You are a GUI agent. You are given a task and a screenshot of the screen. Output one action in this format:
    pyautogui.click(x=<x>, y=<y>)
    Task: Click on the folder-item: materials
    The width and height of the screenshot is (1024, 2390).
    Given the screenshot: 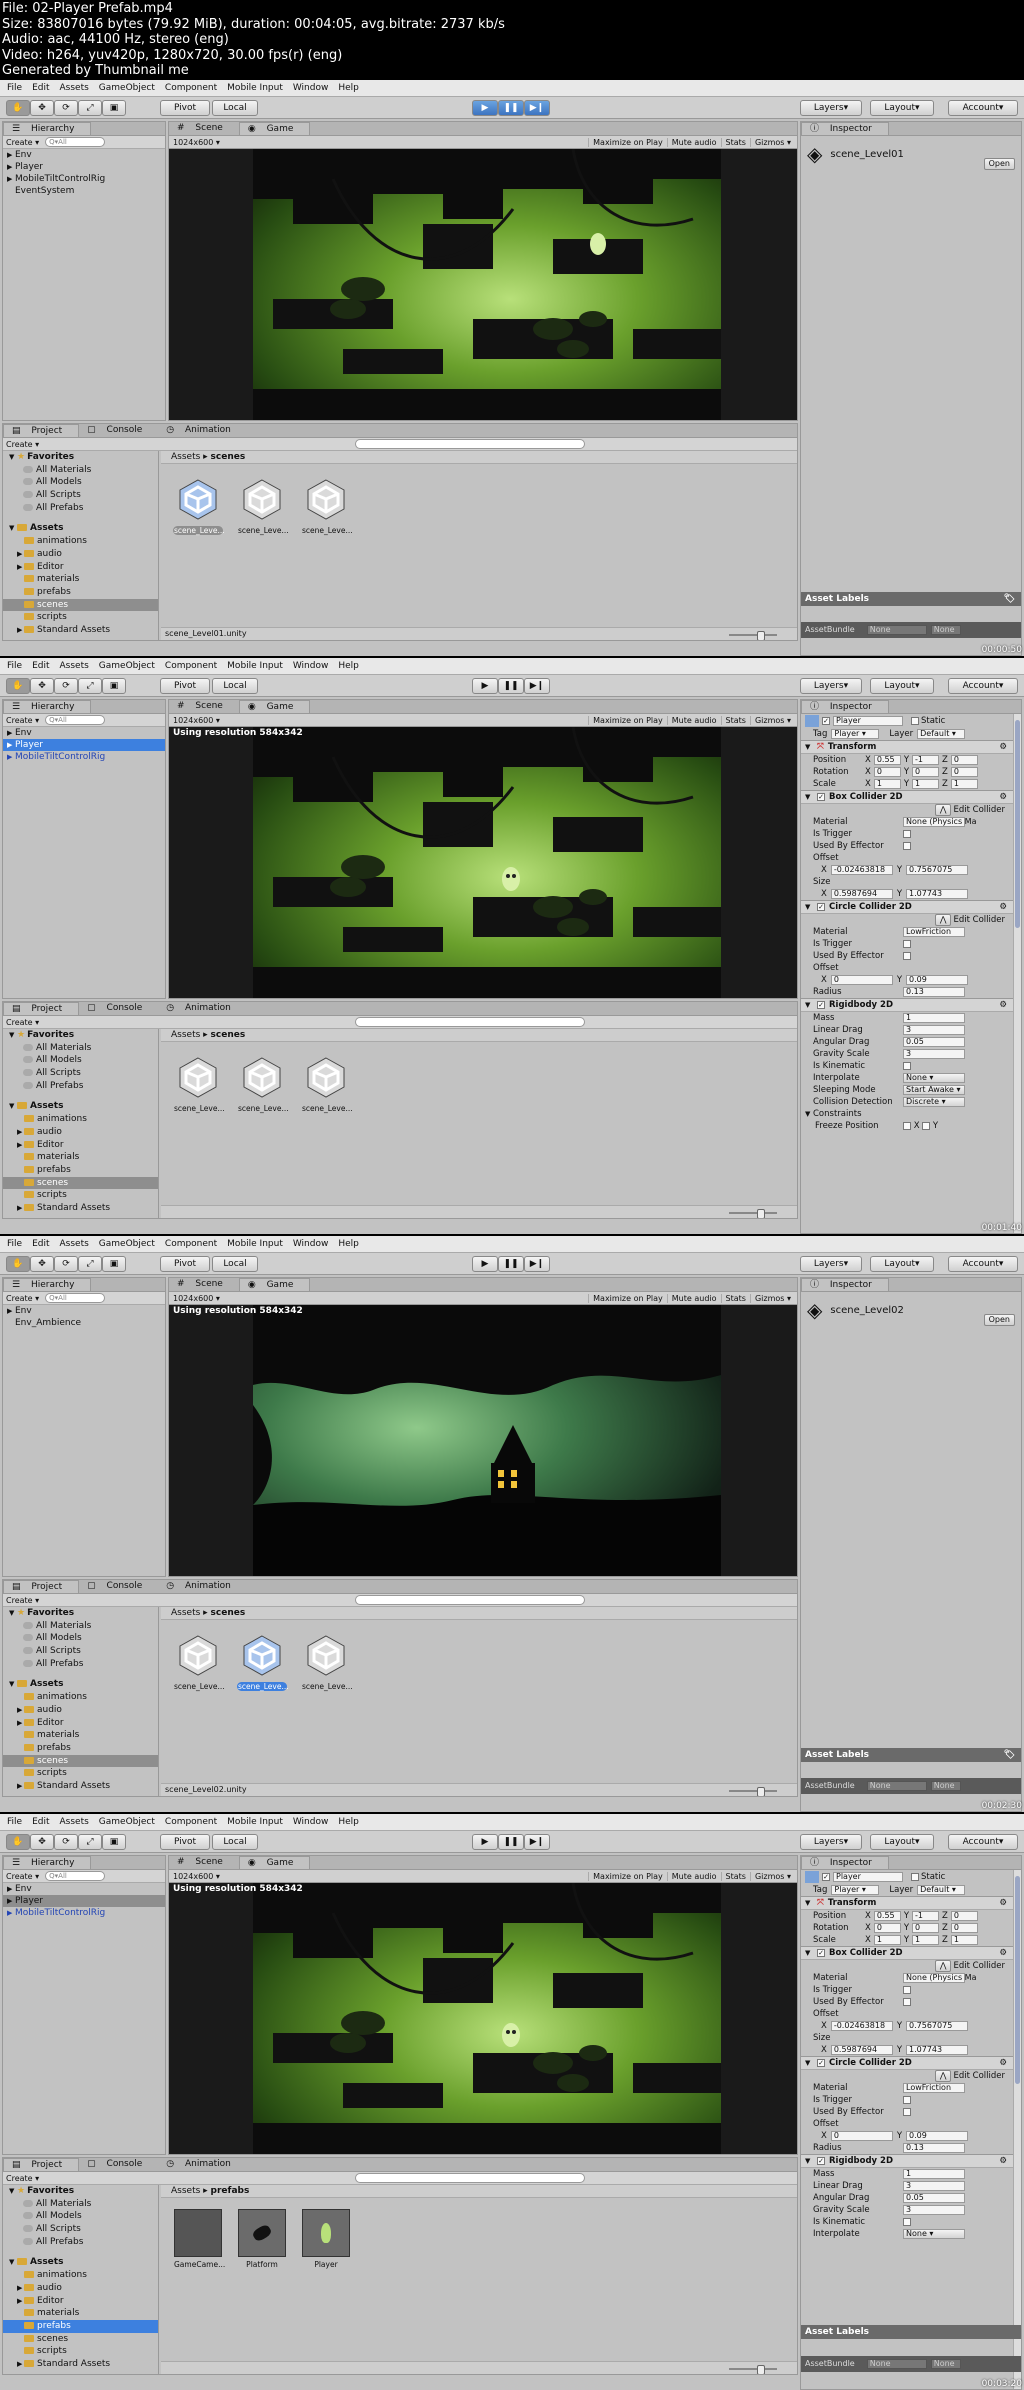 What is the action you would take?
    pyautogui.click(x=80, y=1735)
    